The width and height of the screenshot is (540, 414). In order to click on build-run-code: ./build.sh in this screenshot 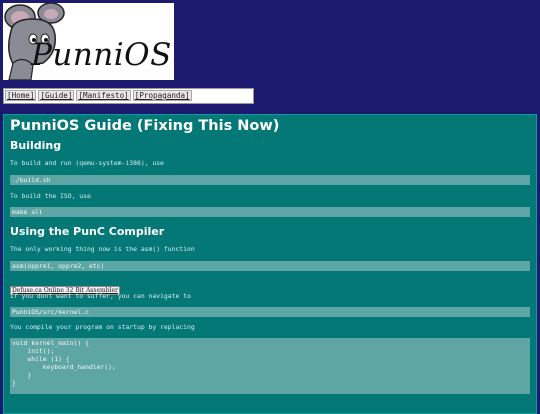, I will do `click(270, 180)`.